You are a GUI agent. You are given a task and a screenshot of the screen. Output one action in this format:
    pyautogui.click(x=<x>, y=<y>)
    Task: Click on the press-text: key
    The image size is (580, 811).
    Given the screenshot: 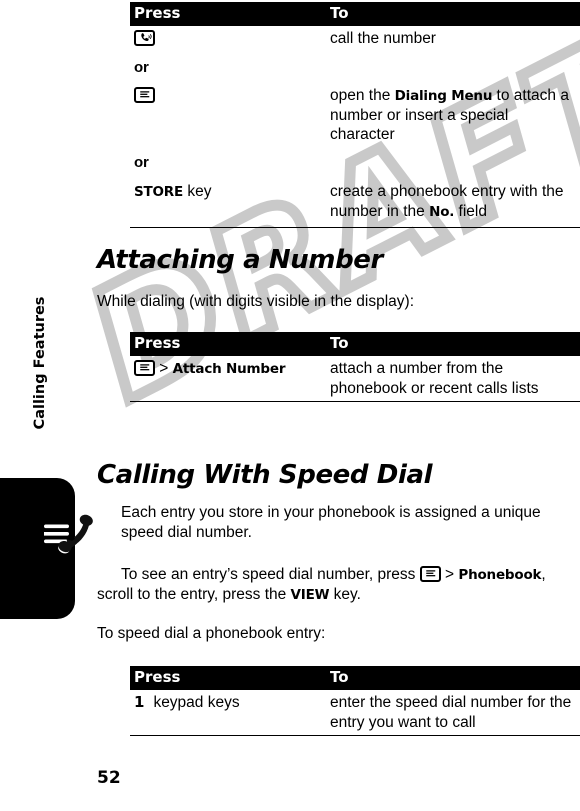 What is the action you would take?
    pyautogui.click(x=197, y=192)
    